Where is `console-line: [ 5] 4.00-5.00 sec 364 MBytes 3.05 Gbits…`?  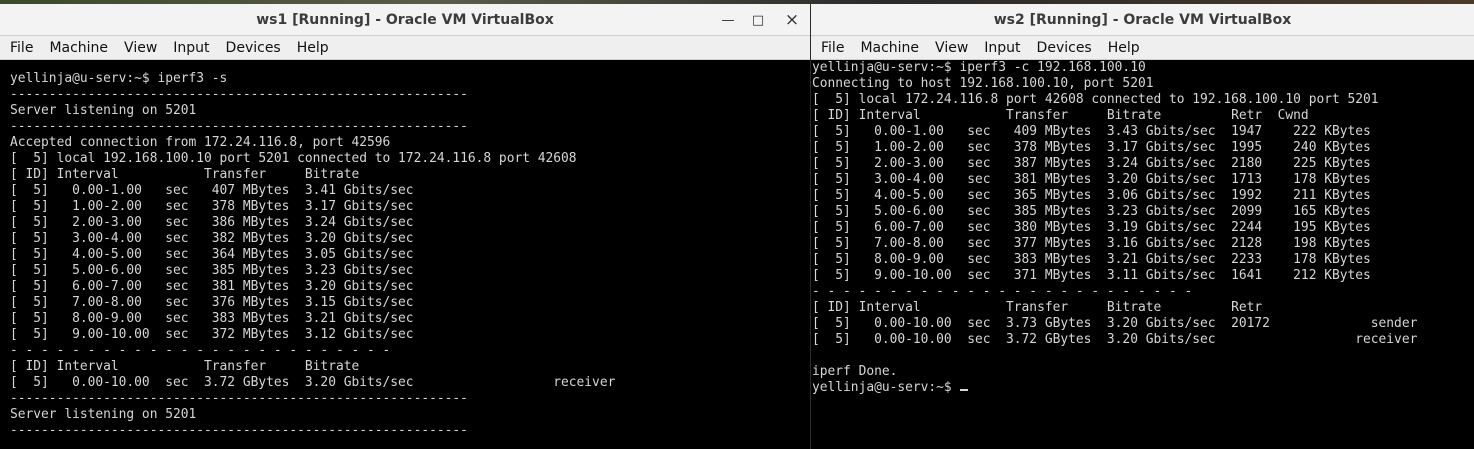
console-line: [ 5] 4.00-5.00 sec 364 MBytes 3.05 Gbits… is located at coordinates (212, 254).